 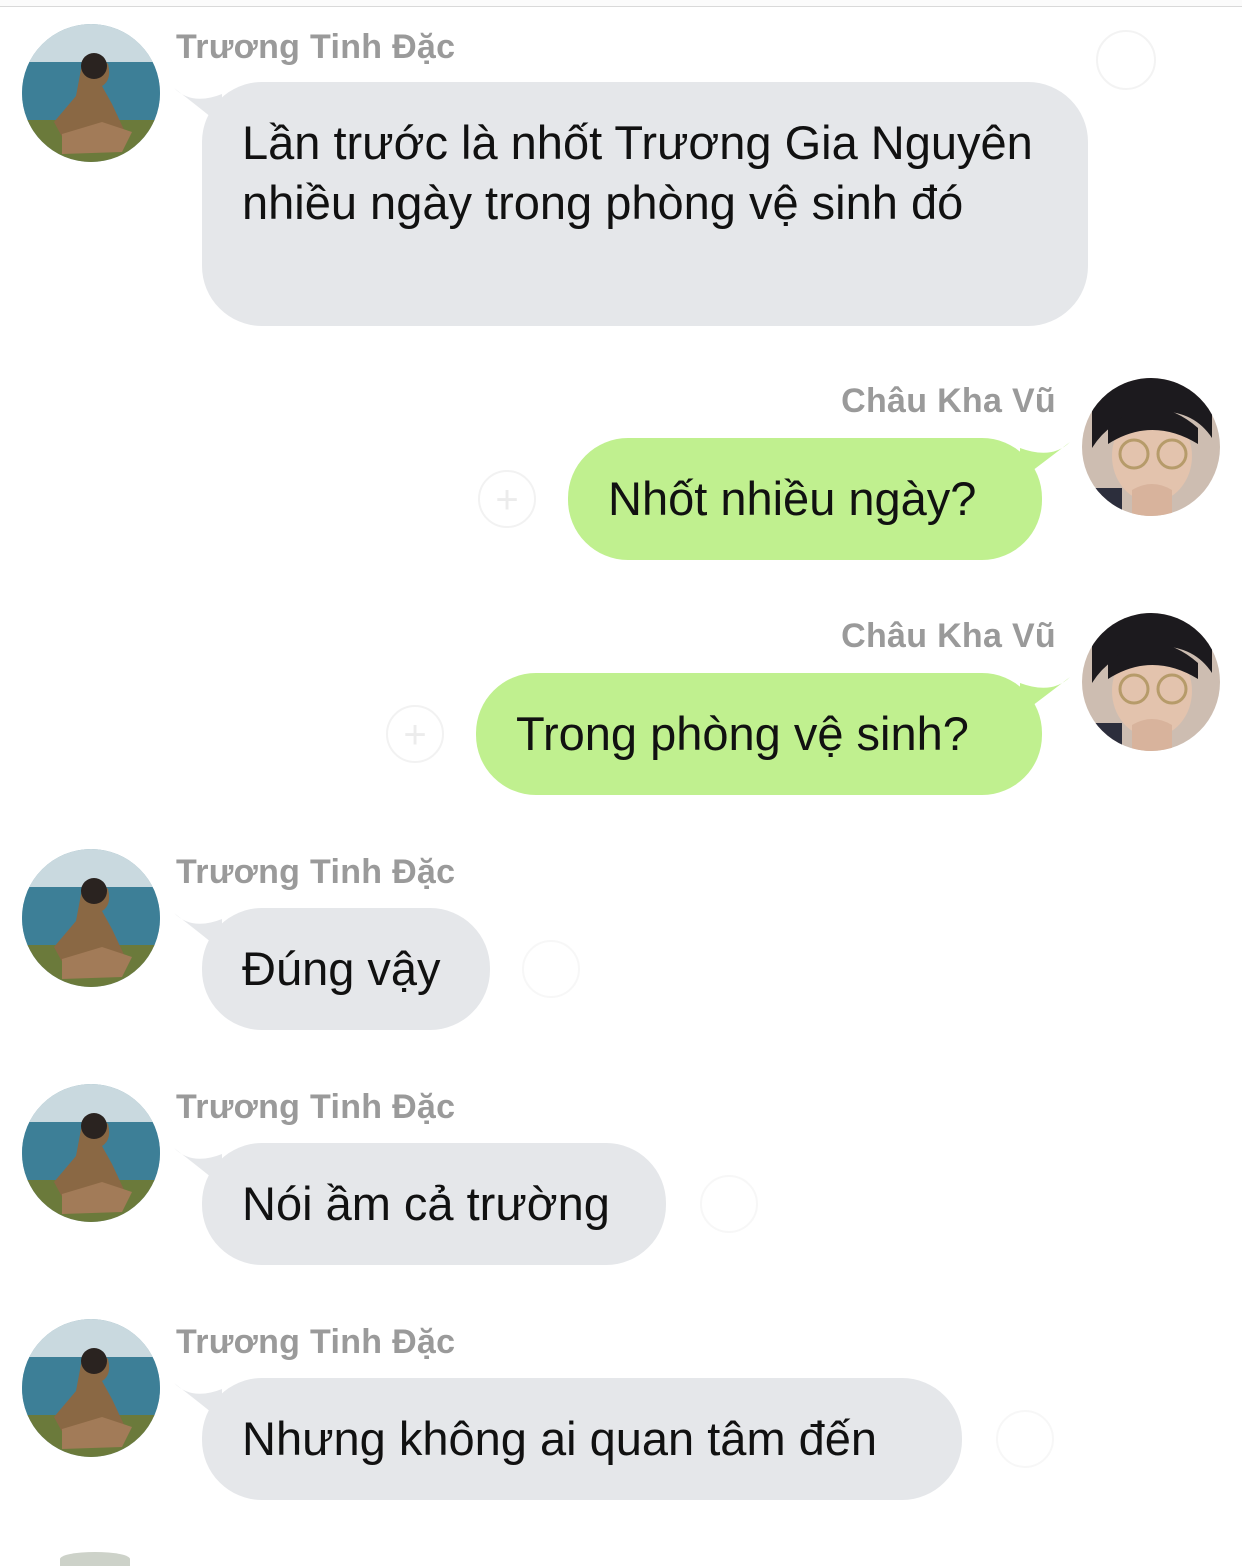 I want to click on message-bubble: Nhưng không ai quan tâm đến, so click(x=582, y=1439).